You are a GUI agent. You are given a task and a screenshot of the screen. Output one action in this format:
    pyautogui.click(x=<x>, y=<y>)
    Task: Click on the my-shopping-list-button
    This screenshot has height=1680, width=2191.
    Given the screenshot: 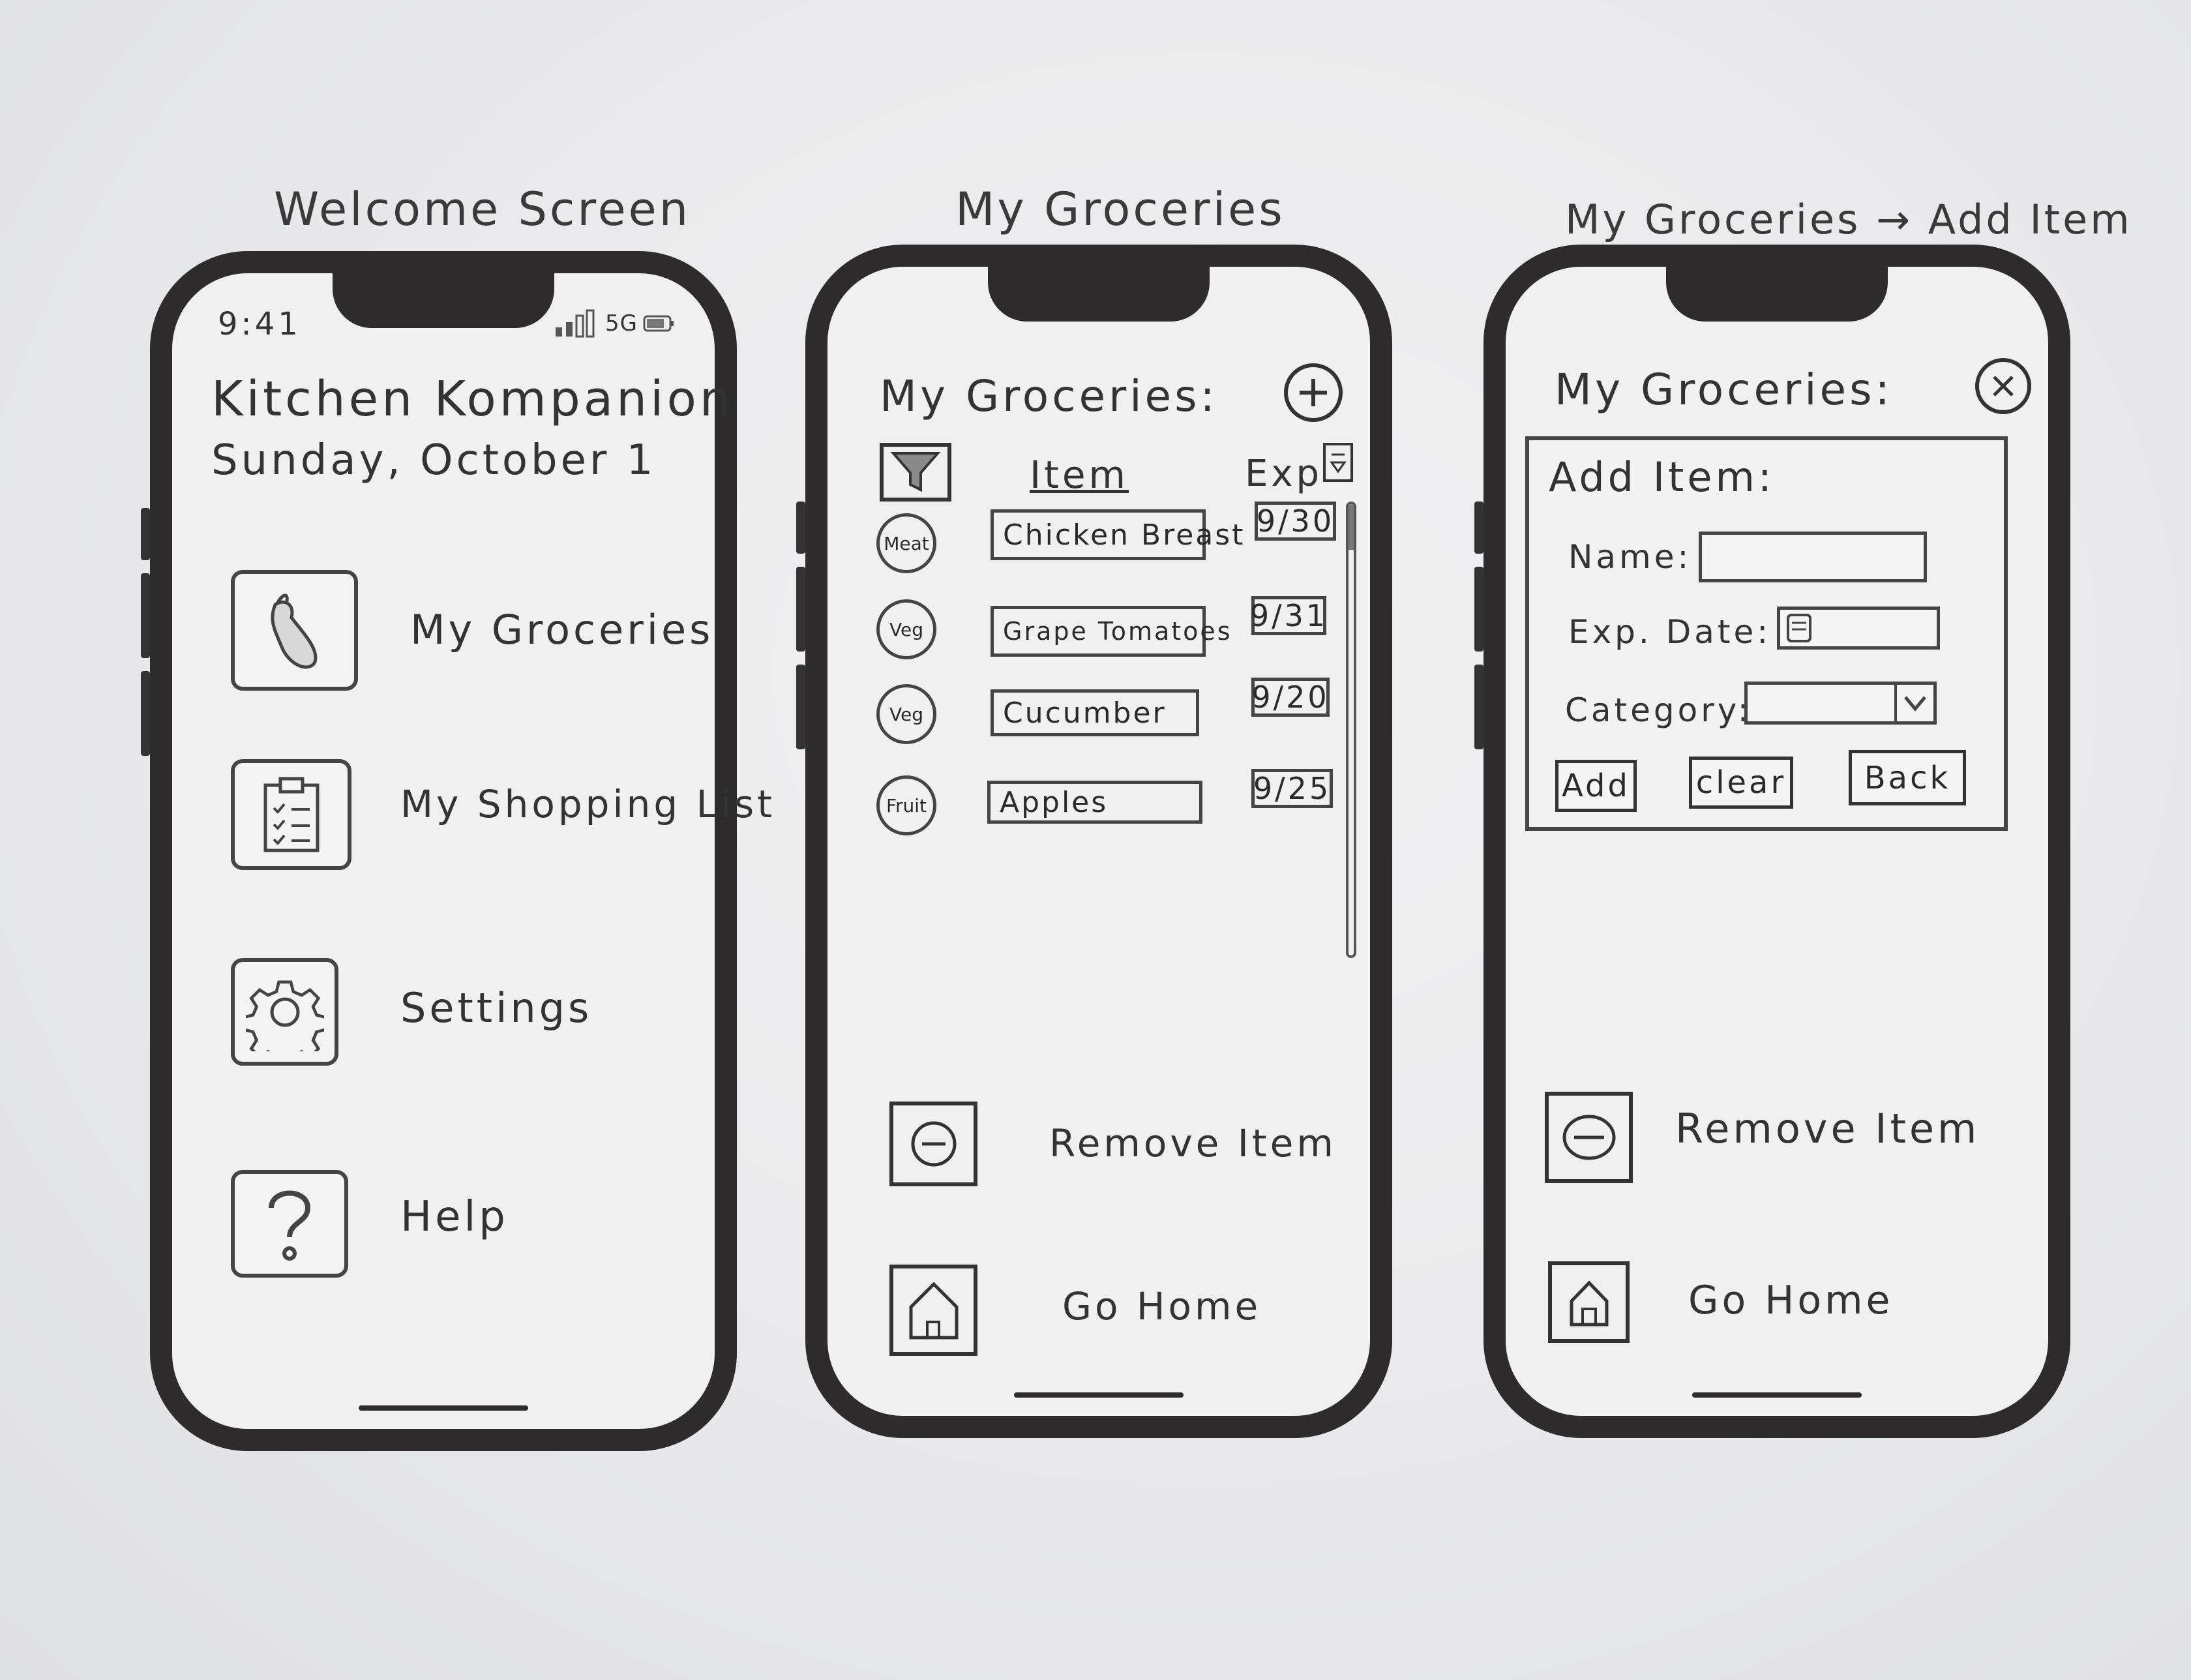 What is the action you would take?
    pyautogui.click(x=291, y=815)
    